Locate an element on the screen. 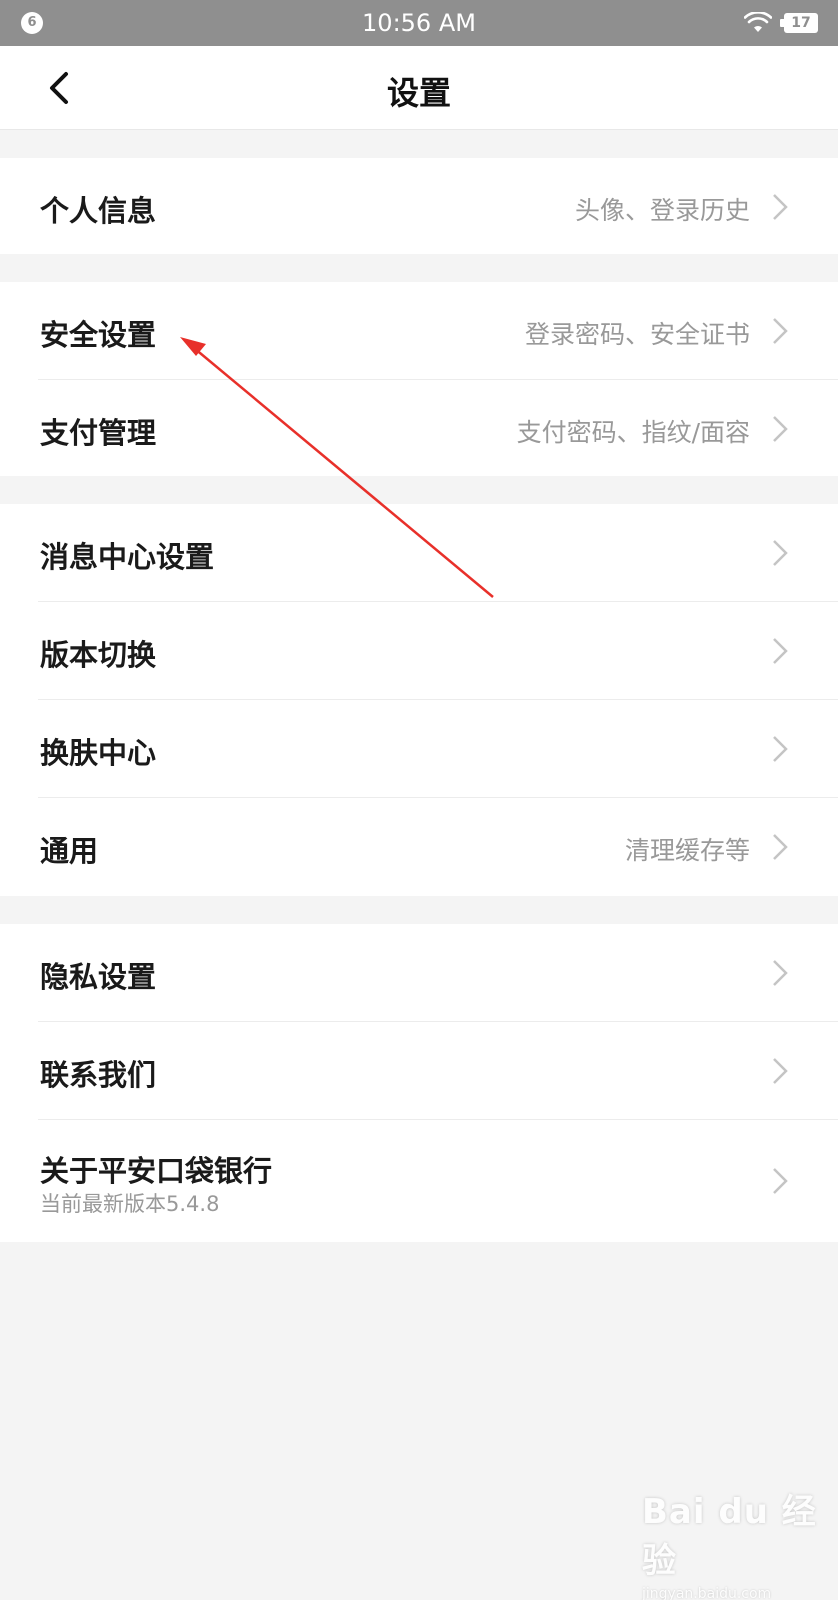 This screenshot has height=1600, width=838. item-label: 隐私设置 is located at coordinates (98, 977).